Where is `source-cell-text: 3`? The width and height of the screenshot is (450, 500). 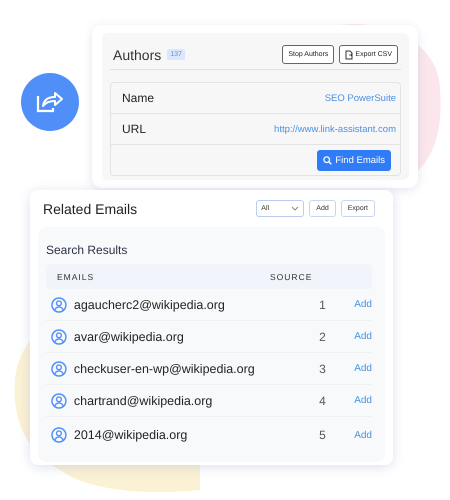 source-cell-text: 3 is located at coordinates (322, 369).